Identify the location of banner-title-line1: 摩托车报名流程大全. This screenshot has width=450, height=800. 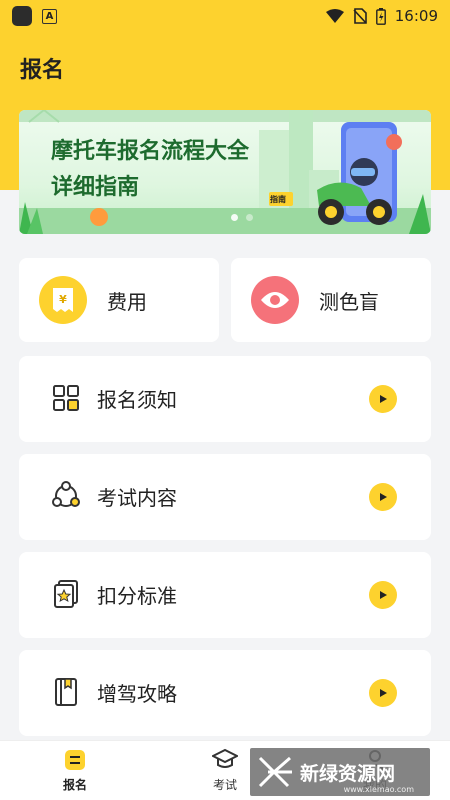
(150, 151).